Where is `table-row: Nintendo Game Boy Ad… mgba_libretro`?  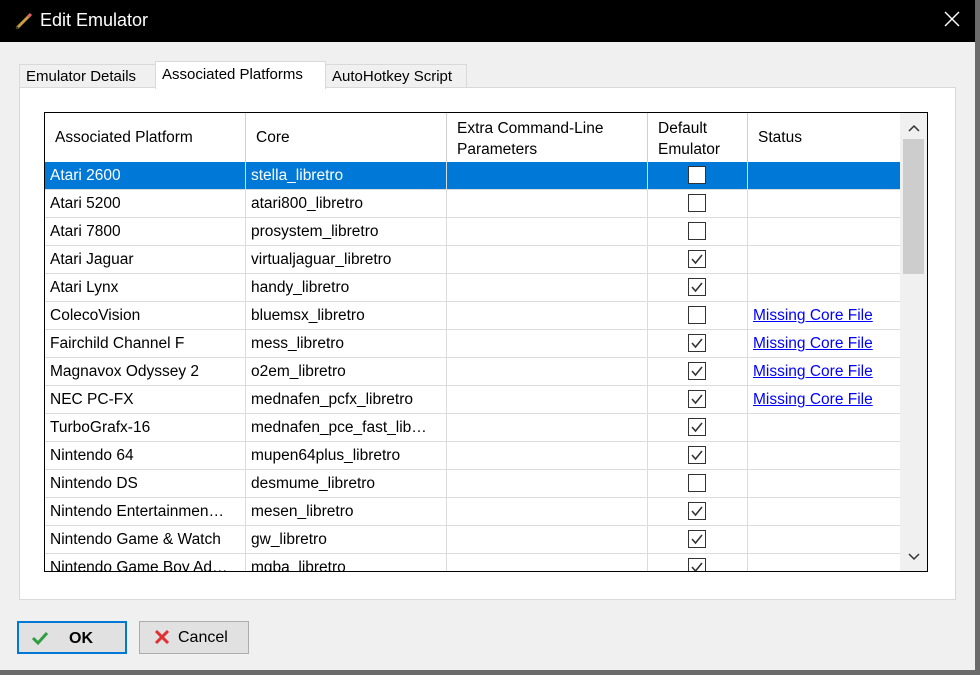
table-row: Nintendo Game Boy Ad… mgba_libretro is located at coordinates (472, 562).